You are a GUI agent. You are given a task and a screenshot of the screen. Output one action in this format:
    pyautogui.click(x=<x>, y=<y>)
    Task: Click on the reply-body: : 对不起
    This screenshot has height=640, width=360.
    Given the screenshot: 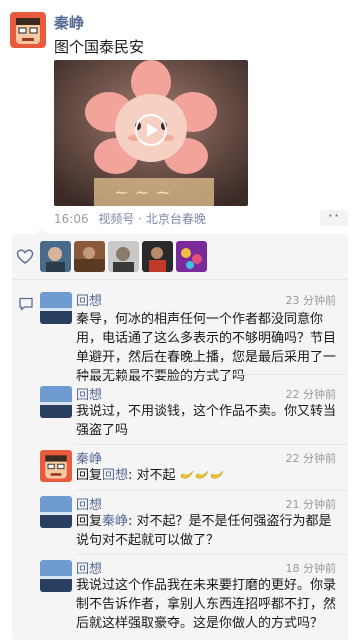 What is the action you would take?
    pyautogui.click(x=152, y=475)
    